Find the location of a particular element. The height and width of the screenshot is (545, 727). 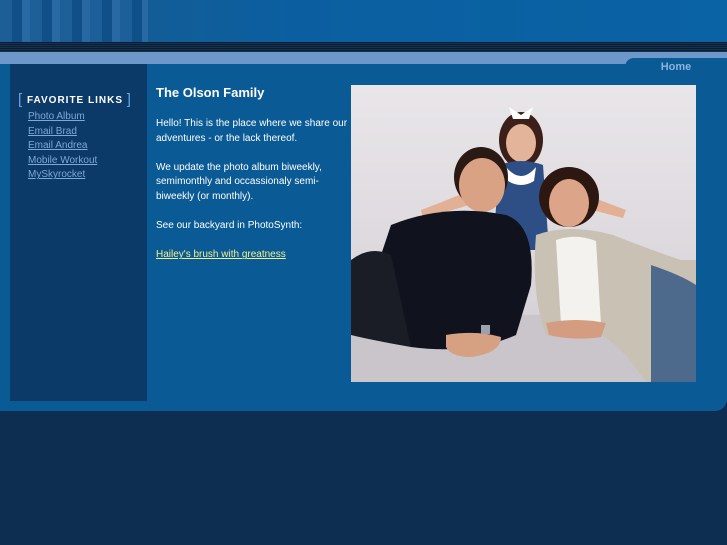

list-item: Email Andrea is located at coordinates (62, 144).